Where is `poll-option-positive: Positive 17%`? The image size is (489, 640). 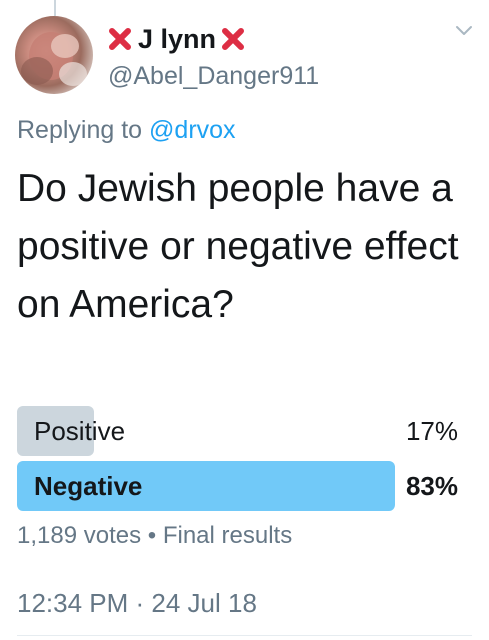 poll-option-positive: Positive 17% is located at coordinates (237, 431).